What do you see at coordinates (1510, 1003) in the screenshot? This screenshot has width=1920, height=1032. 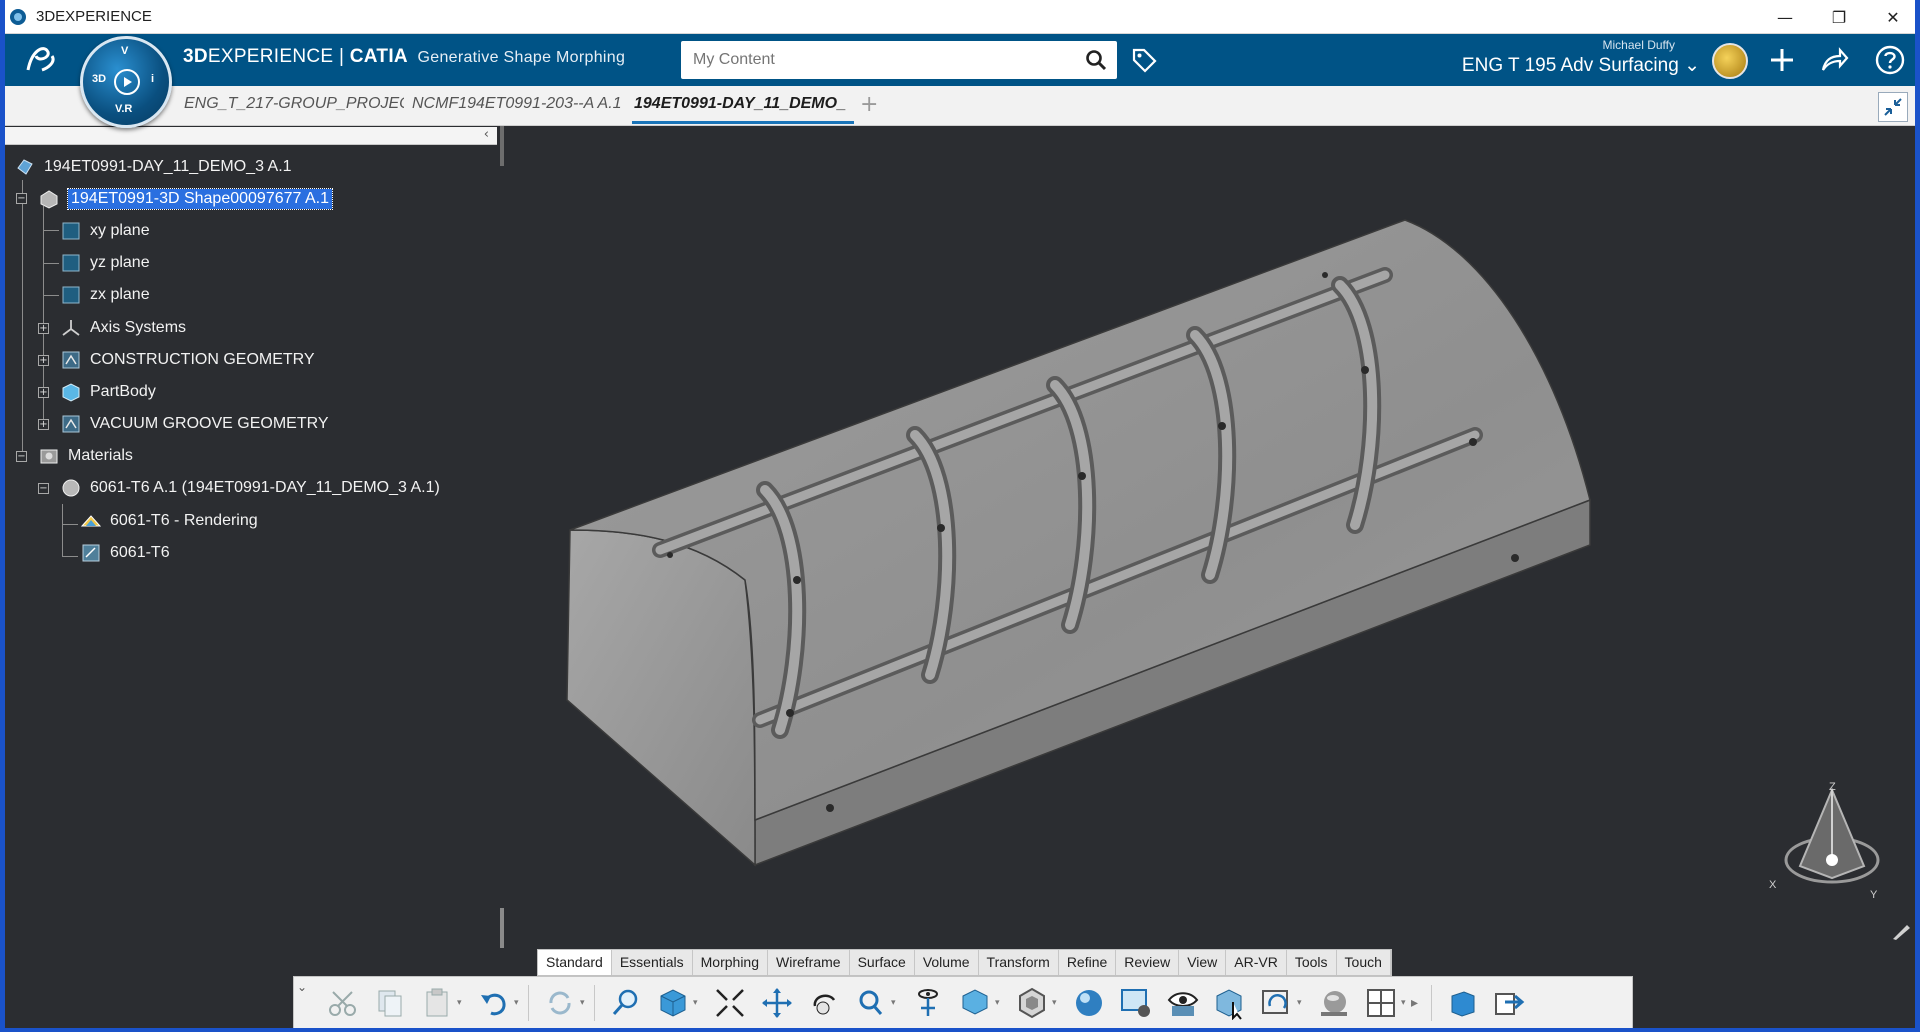 I see `export-button` at bounding box center [1510, 1003].